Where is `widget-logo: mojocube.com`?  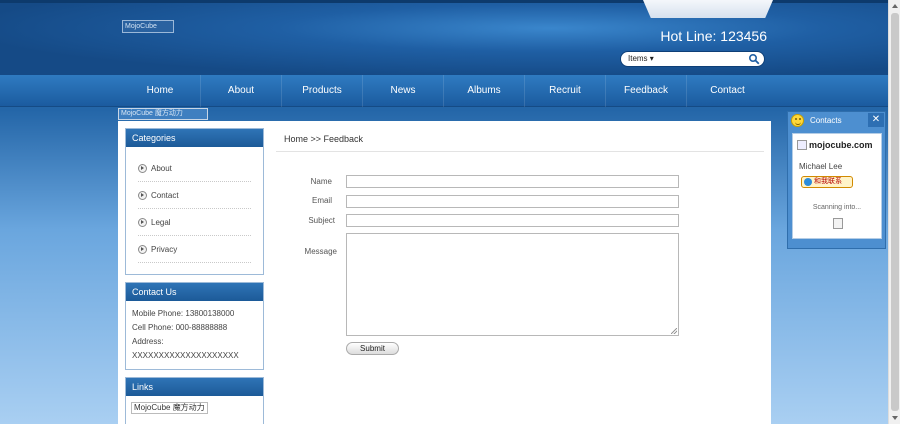
widget-logo: mojocube.com is located at coordinates (835, 145).